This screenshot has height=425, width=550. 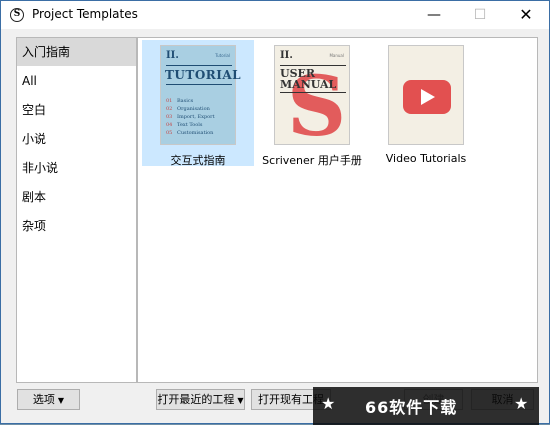 What do you see at coordinates (200, 399) in the screenshot?
I see `open-recent-button: 打开最近的工程 ▼` at bounding box center [200, 399].